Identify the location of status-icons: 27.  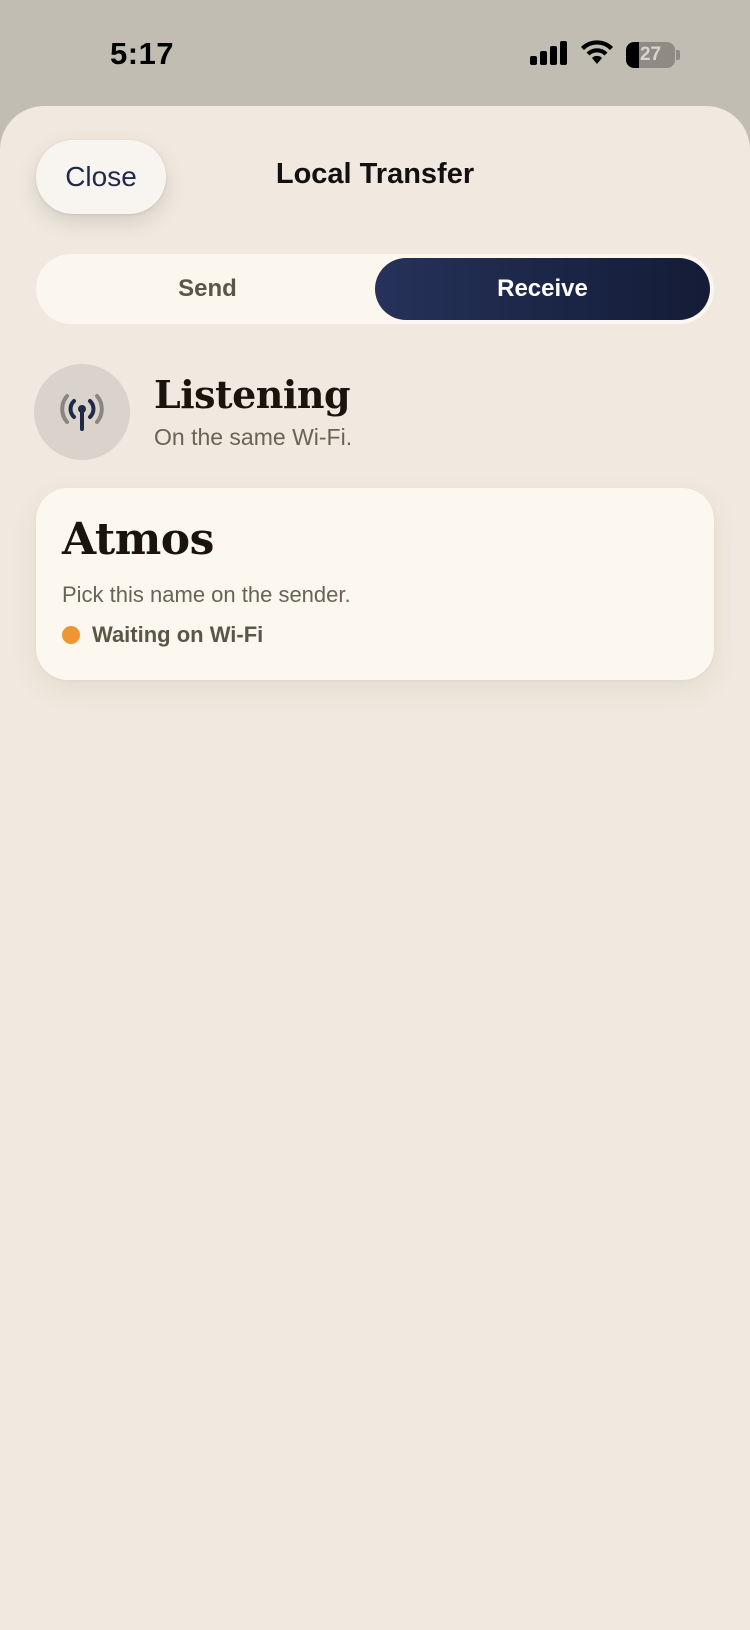
(605, 55).